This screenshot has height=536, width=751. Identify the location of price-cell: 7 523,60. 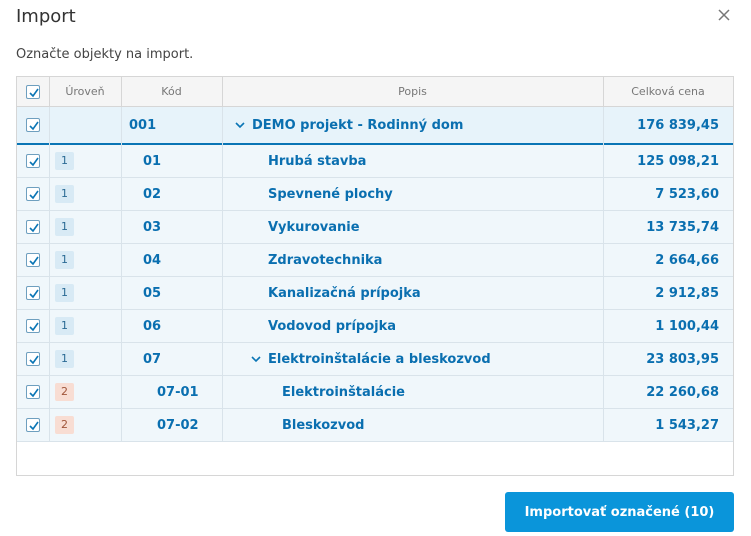
(687, 194).